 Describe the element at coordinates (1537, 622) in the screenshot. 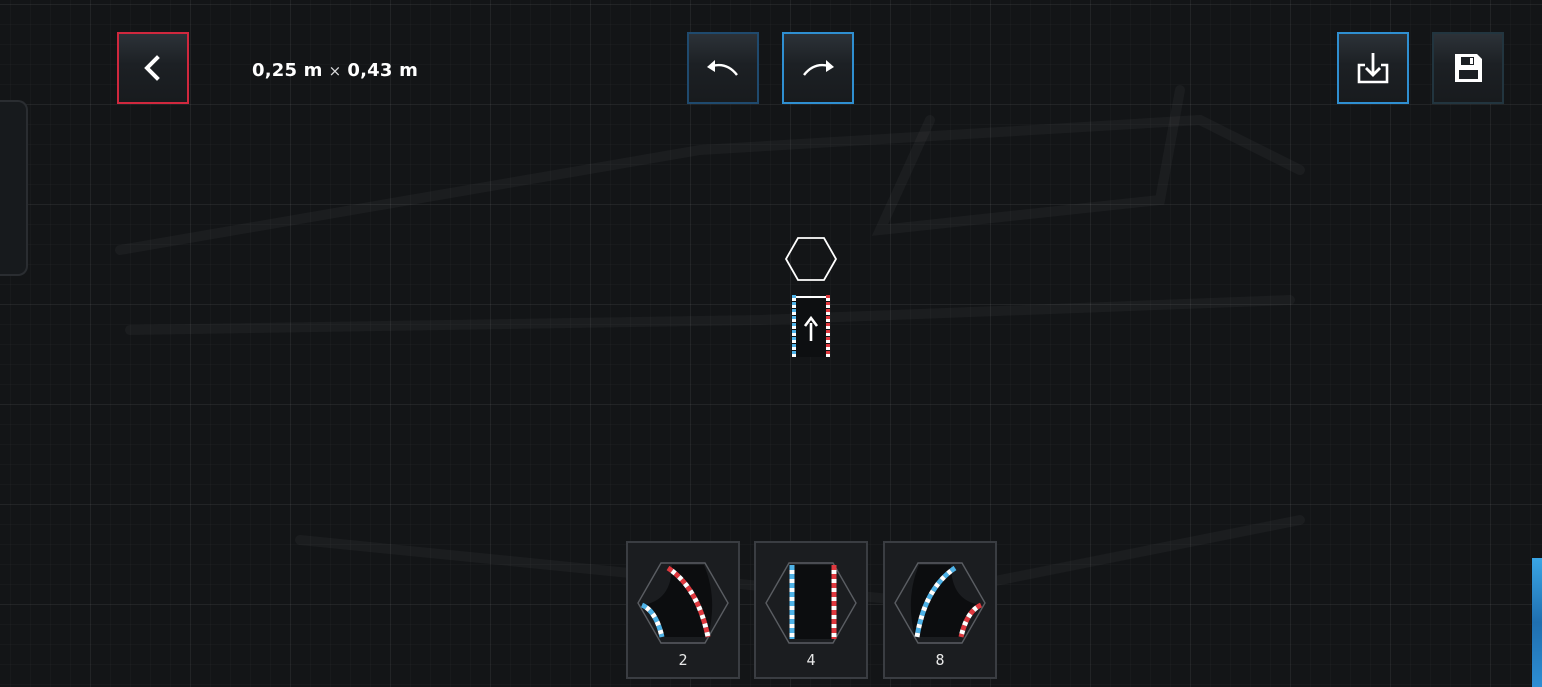

I see `edge-panel-glow` at that location.